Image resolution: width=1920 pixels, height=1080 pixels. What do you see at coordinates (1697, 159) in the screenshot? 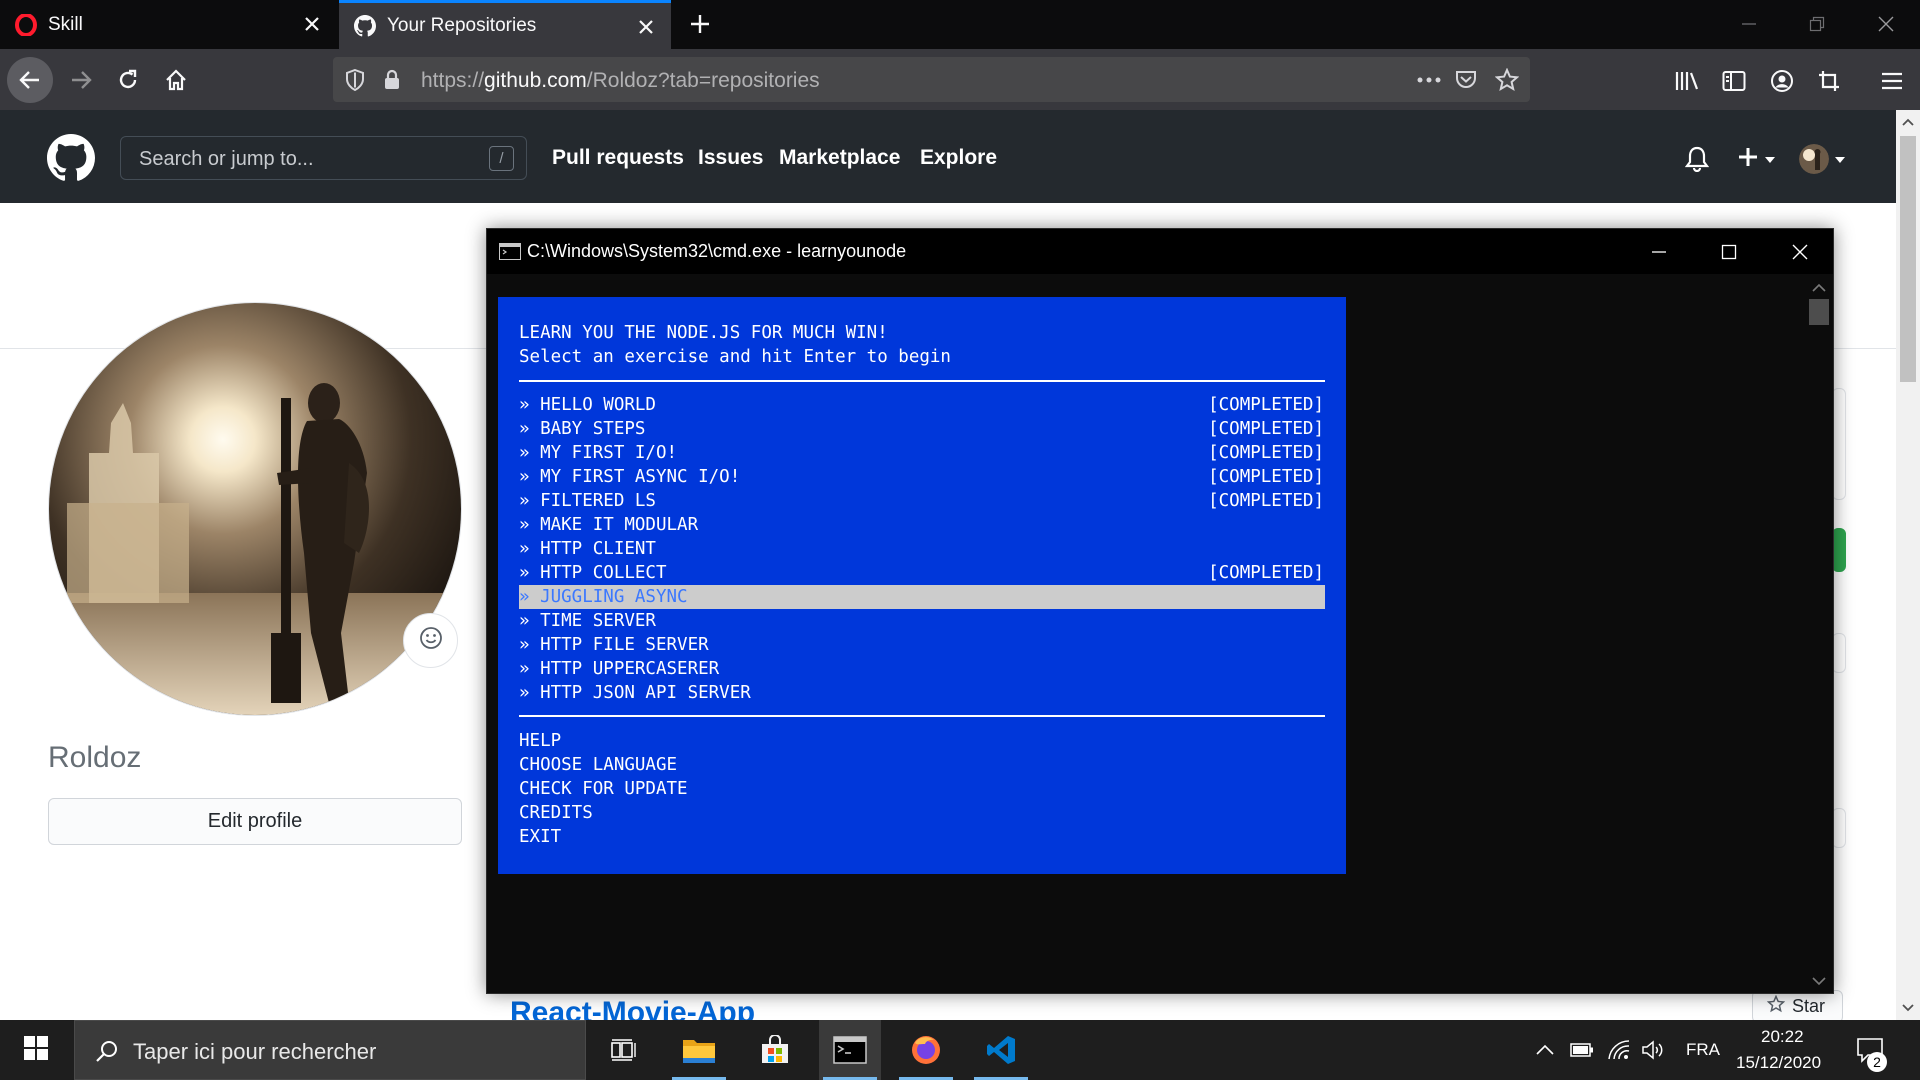
I see `bell-icon` at bounding box center [1697, 159].